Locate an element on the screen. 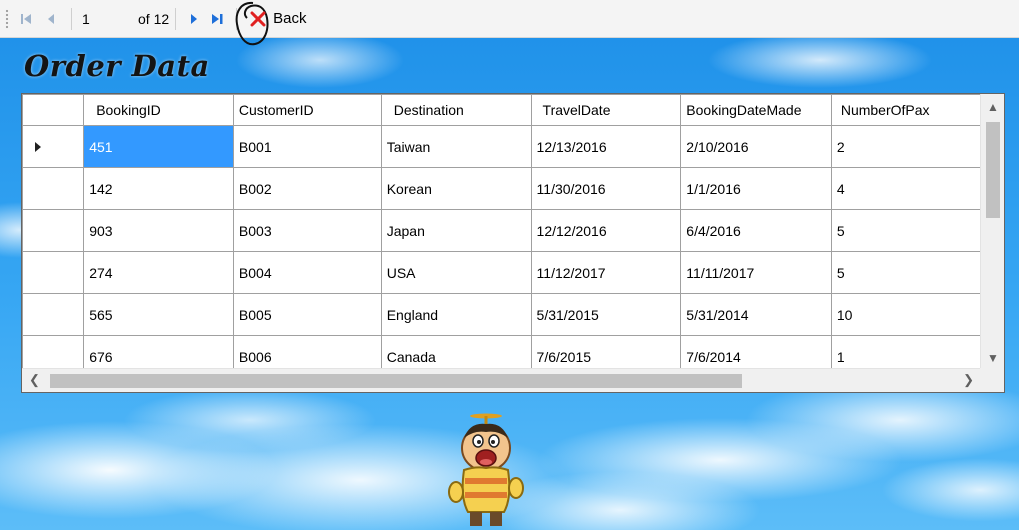  move-previous-icon is located at coordinates (51, 18).